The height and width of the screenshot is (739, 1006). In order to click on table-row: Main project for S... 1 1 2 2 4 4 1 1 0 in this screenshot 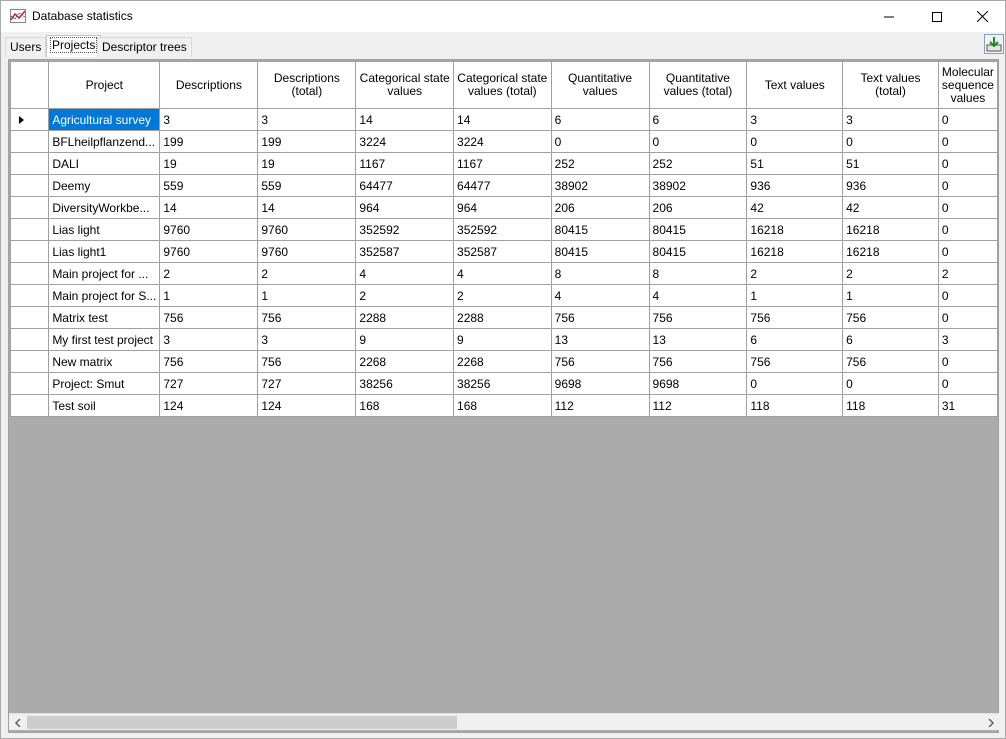, I will do `click(503, 295)`.